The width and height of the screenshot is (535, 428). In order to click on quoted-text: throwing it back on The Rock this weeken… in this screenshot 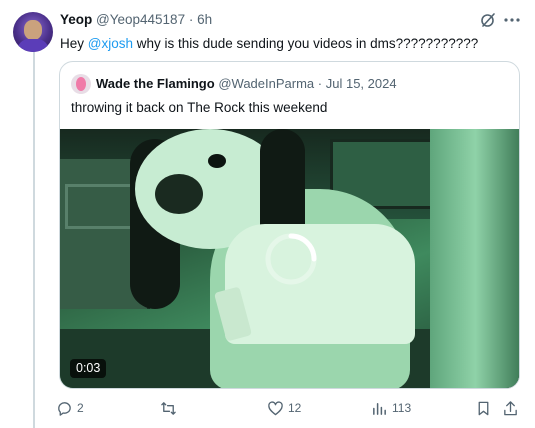, I will do `click(199, 107)`.